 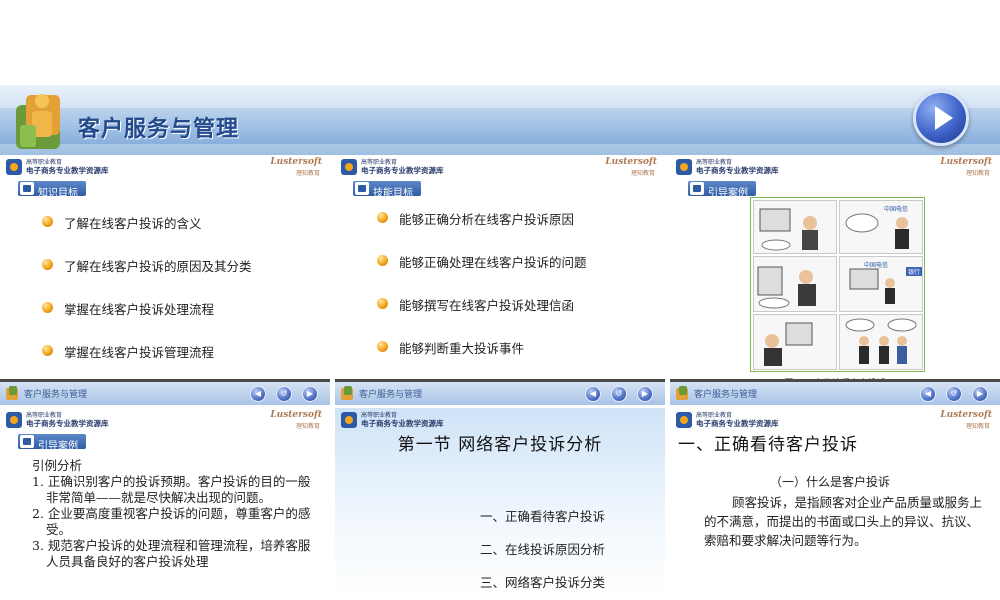 What do you see at coordinates (171, 521) in the screenshot?
I see `list-item: 2. 企业要高度重视客户投诉的问题，尊重客户的感受。` at bounding box center [171, 521].